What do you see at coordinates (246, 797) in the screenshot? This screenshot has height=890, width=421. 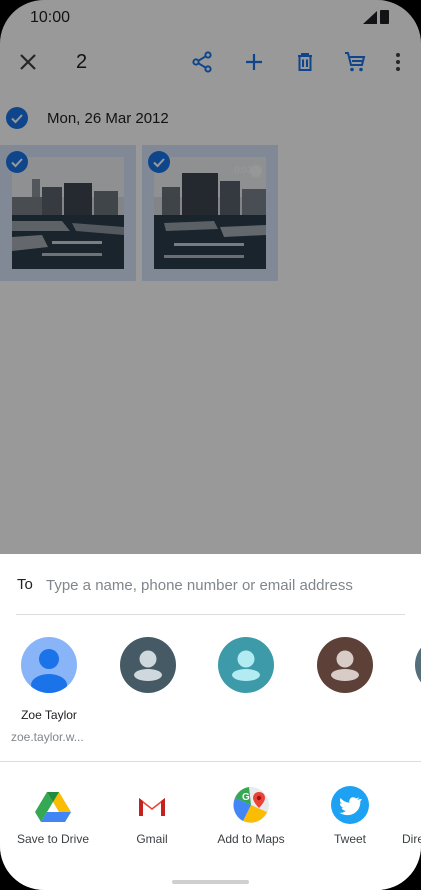 I see `svg-text: G` at bounding box center [246, 797].